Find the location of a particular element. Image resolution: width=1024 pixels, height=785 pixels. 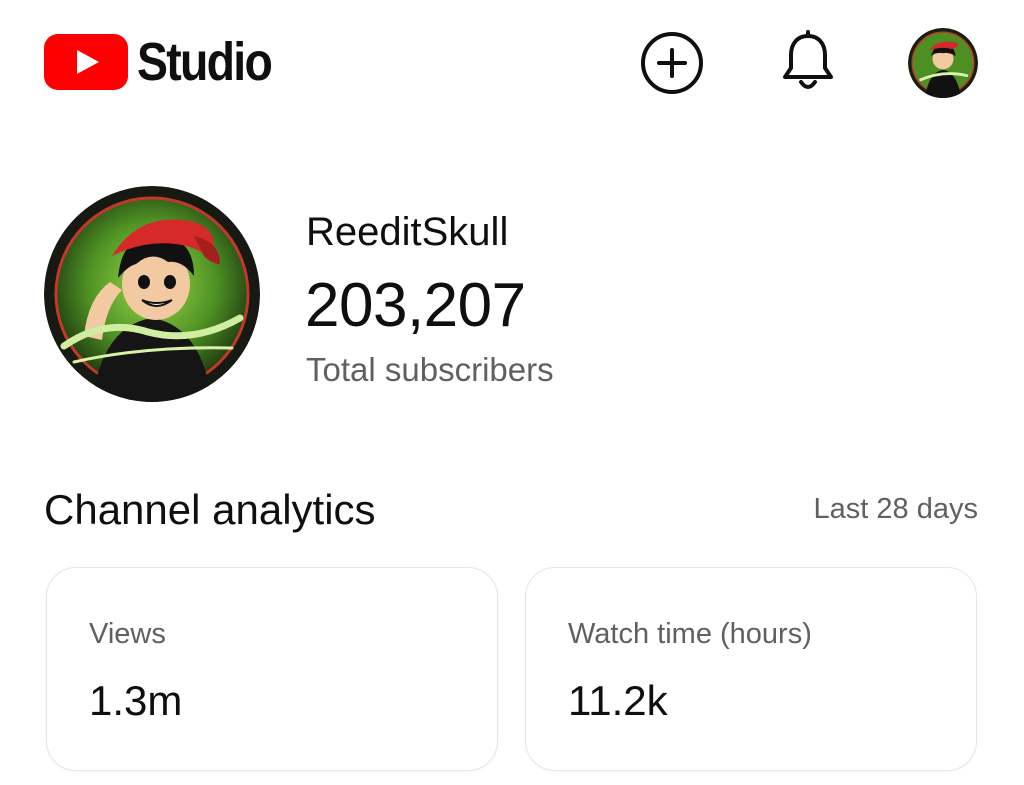

add-circle-icon is located at coordinates (672, 63).